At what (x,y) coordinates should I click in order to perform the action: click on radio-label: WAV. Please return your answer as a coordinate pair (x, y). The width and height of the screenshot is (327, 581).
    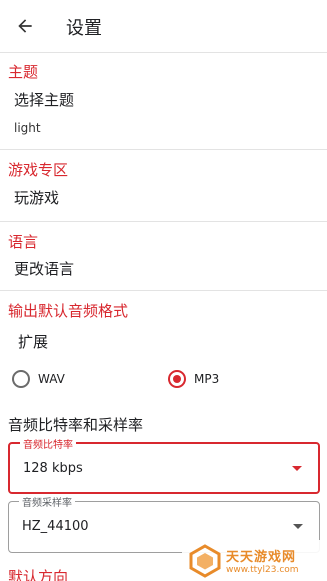
    Looking at the image, I should click on (51, 379).